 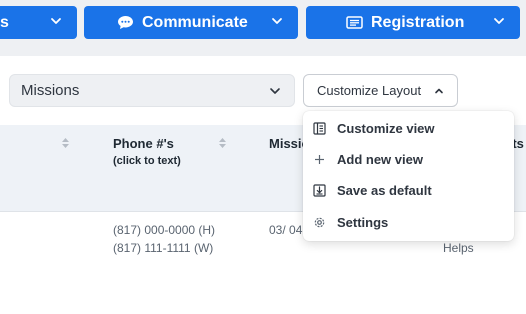 I want to click on menu-item-label: Settings, so click(x=363, y=222).